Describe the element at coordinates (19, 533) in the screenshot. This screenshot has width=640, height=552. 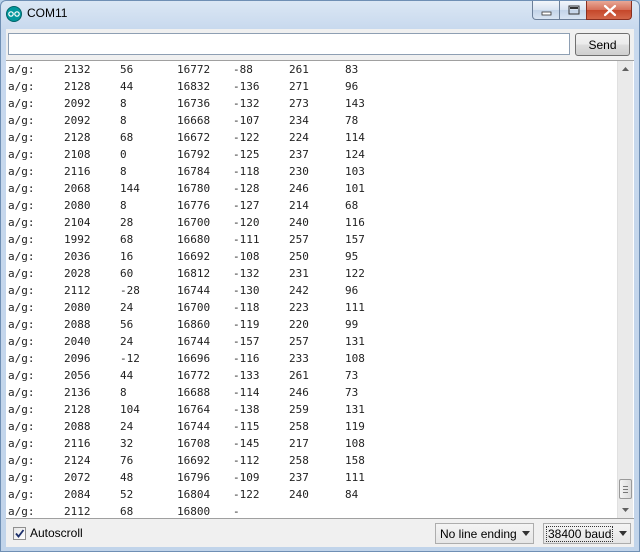
I see `autoscroll-checkbox` at that location.